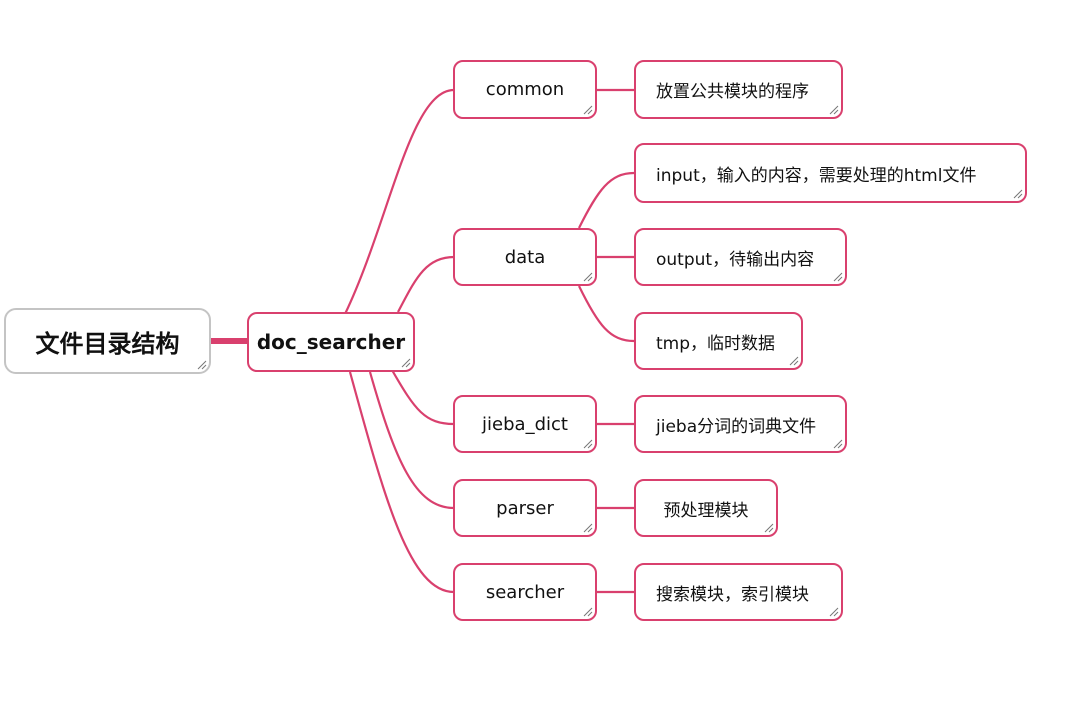 This screenshot has width=1086, height=724. I want to click on leaf-node-data-input: input，输入的内容，需要处理的html文件, so click(830, 173).